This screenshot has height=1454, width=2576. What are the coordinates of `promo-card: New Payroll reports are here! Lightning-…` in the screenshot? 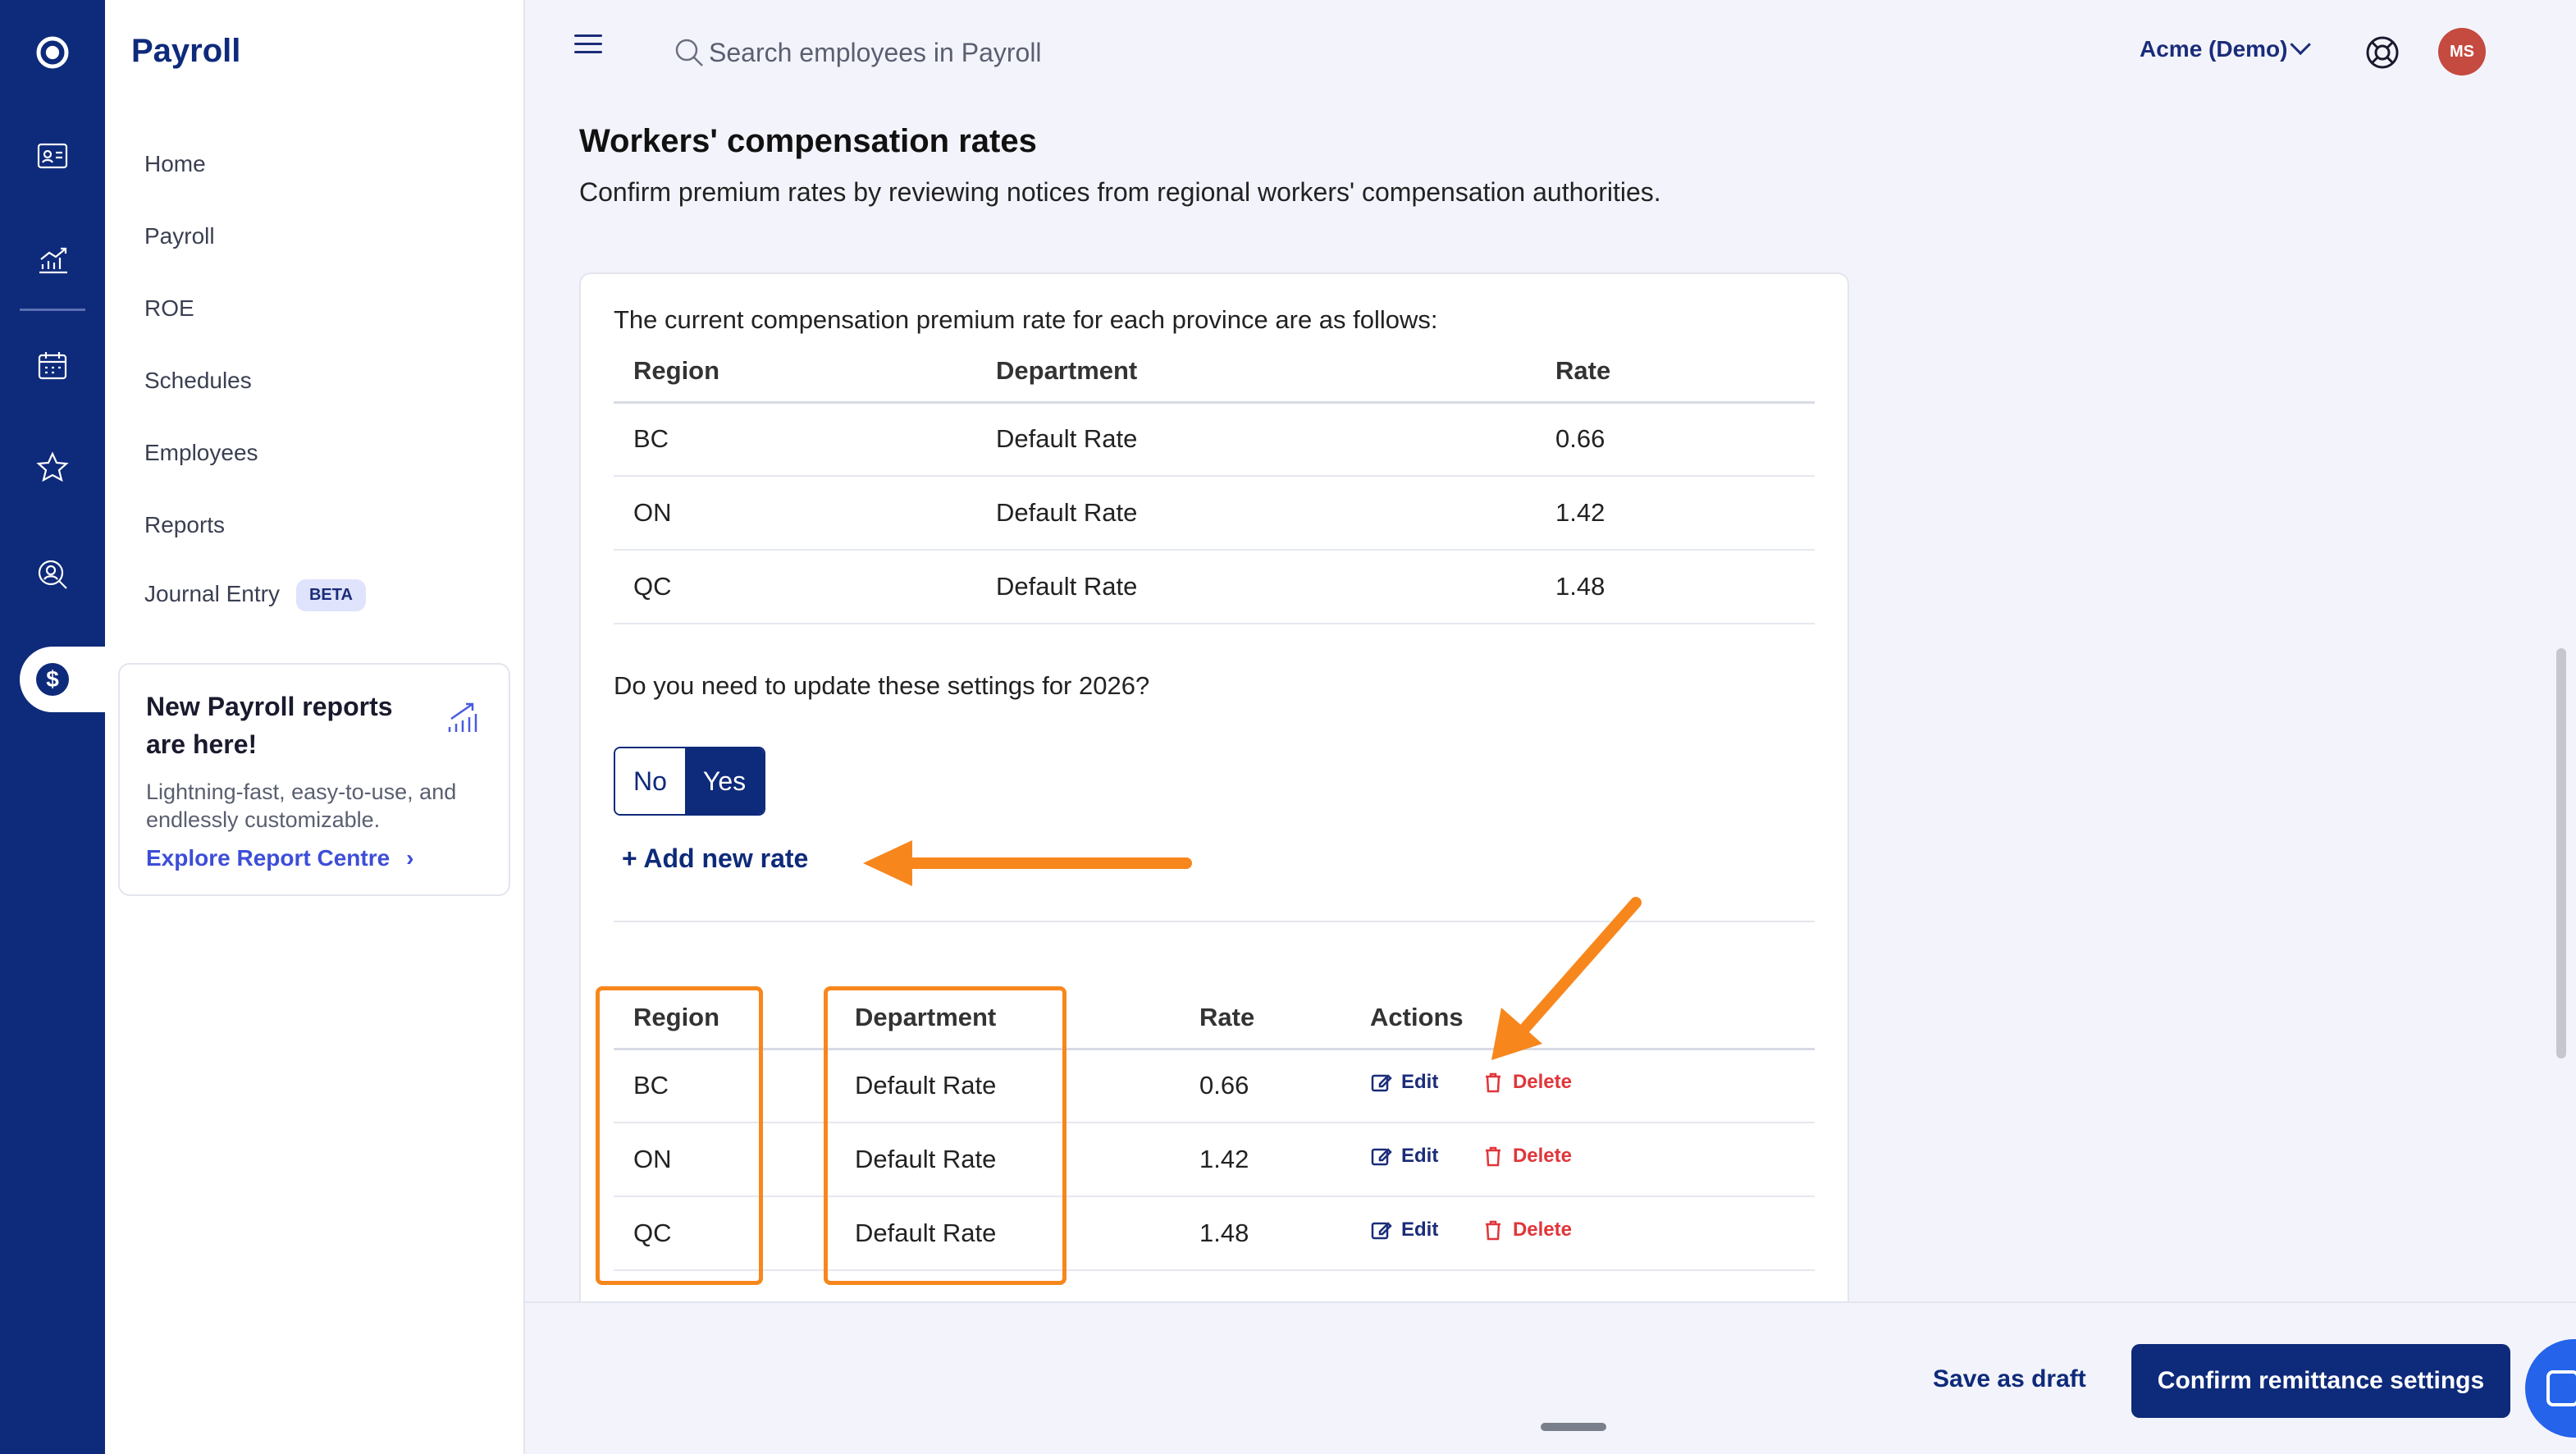 It's located at (314, 779).